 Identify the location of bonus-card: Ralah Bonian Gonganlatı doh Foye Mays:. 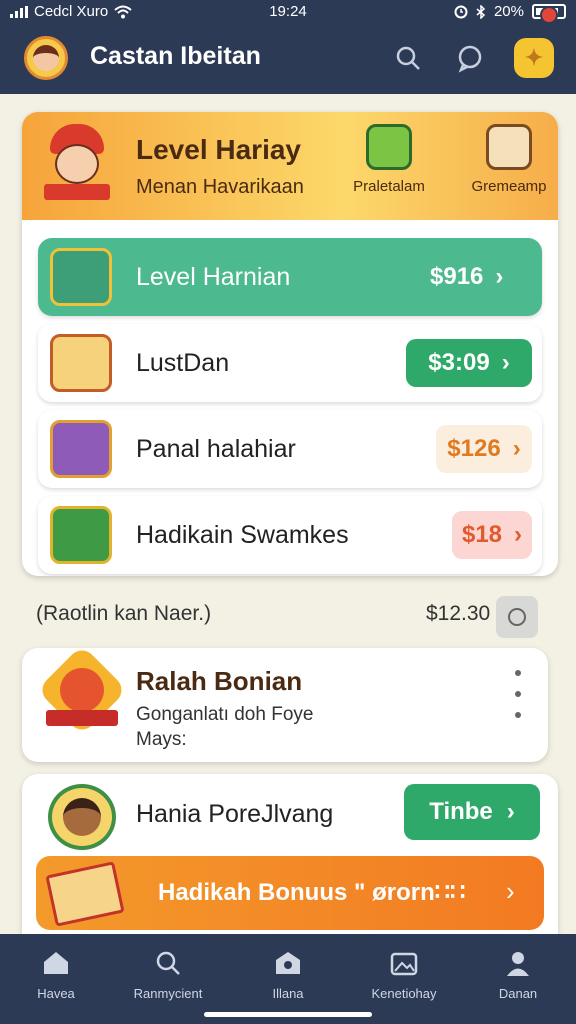
(285, 703).